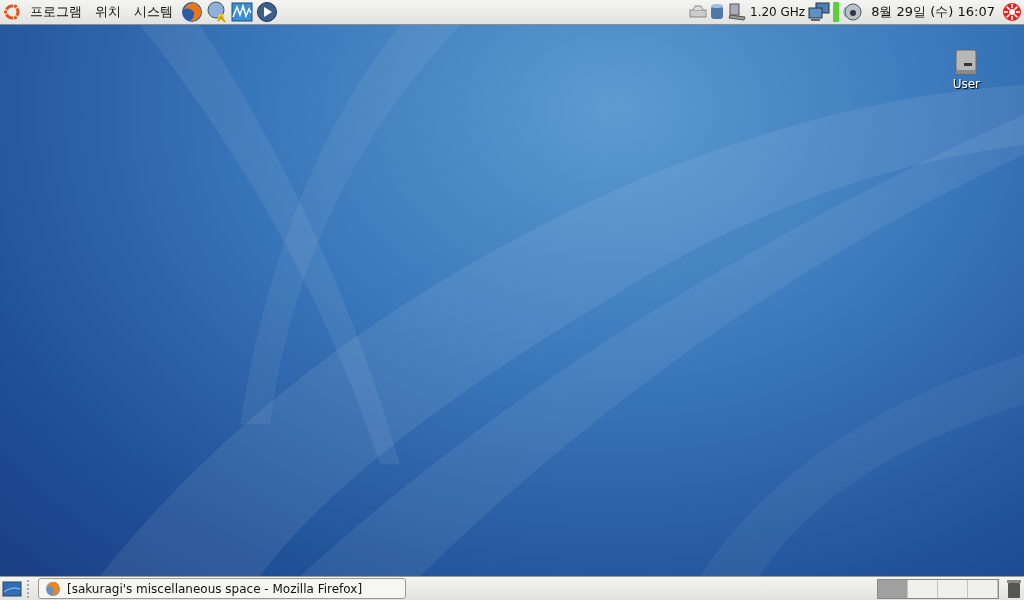 The image size is (1024, 600). I want to click on hard-drive-icon, so click(966, 62).